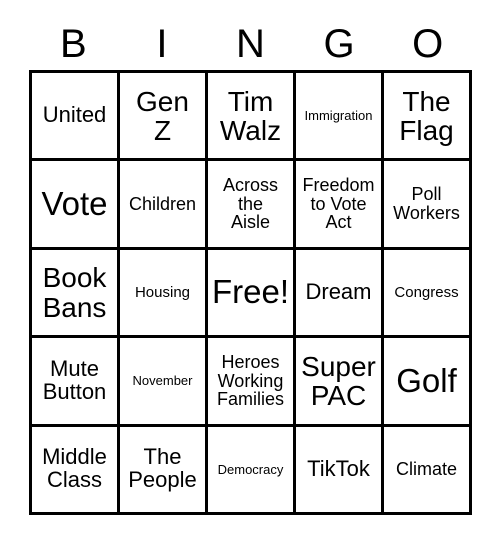 The width and height of the screenshot is (501, 544). I want to click on header-letter-n: N, so click(250, 44).